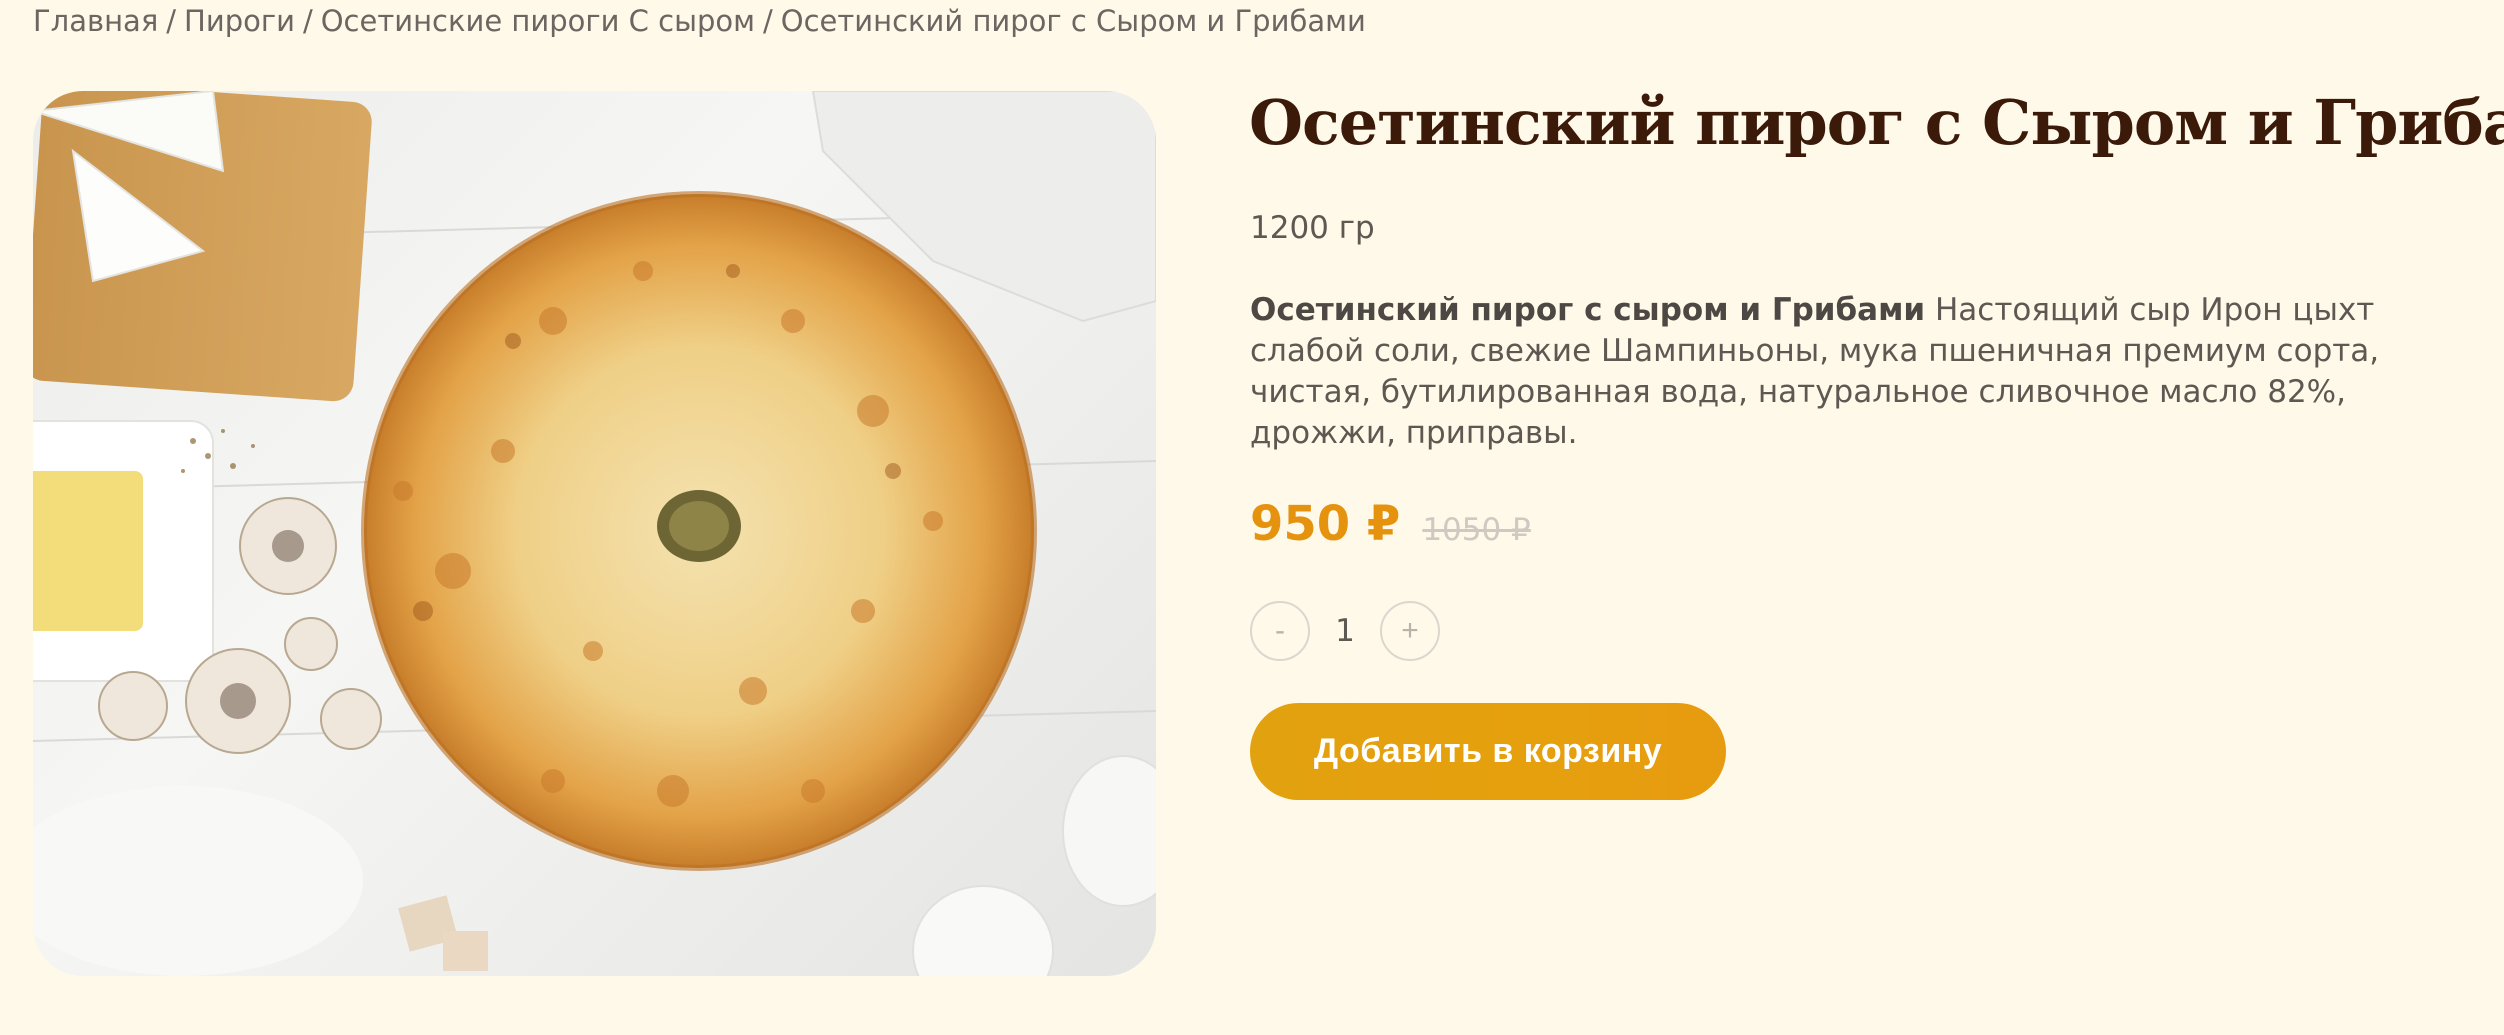 The image size is (2504, 1035). What do you see at coordinates (1476, 530) in the screenshot?
I see `old-price: 1050 ₽` at bounding box center [1476, 530].